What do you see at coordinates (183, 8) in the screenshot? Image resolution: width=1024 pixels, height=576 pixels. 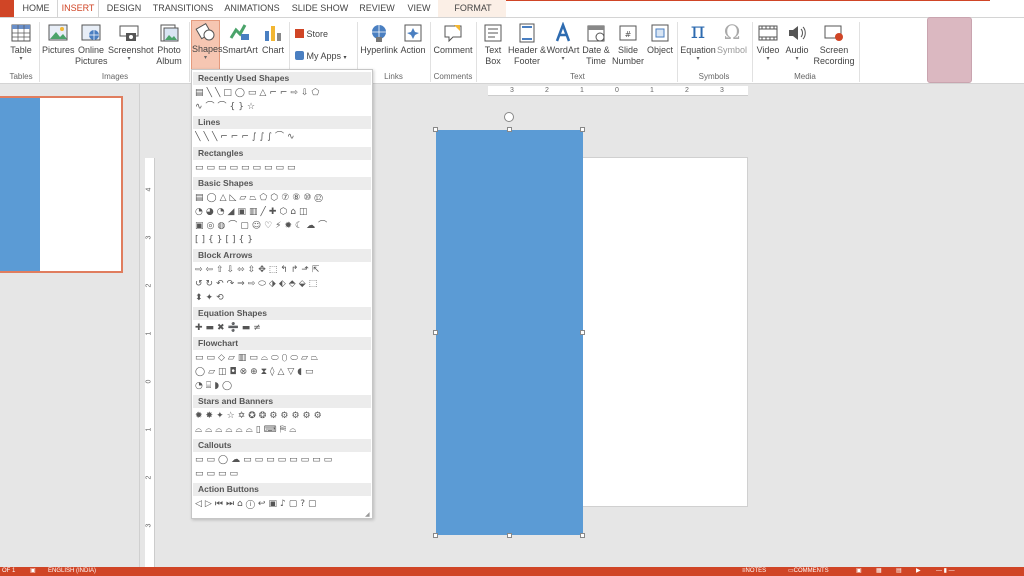 I see `tab-transitions: TRANSITIONS` at bounding box center [183, 8].